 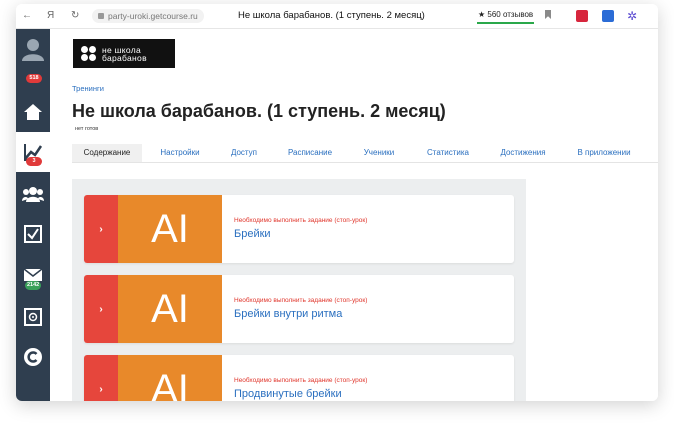 What do you see at coordinates (180, 153) in the screenshot?
I see `tab-settings: Настройки` at bounding box center [180, 153].